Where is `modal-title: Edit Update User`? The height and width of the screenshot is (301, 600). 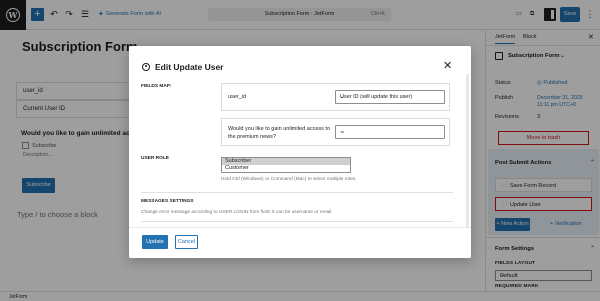 modal-title: Edit Update User is located at coordinates (189, 67).